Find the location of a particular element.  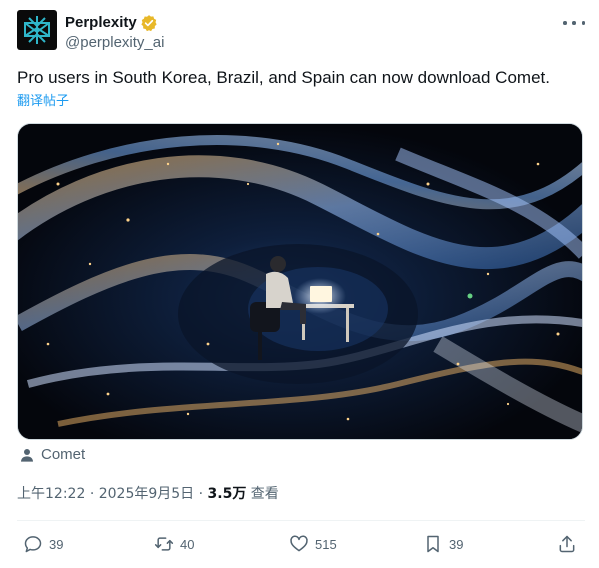

view-count: 3.5万 is located at coordinates (227, 494).